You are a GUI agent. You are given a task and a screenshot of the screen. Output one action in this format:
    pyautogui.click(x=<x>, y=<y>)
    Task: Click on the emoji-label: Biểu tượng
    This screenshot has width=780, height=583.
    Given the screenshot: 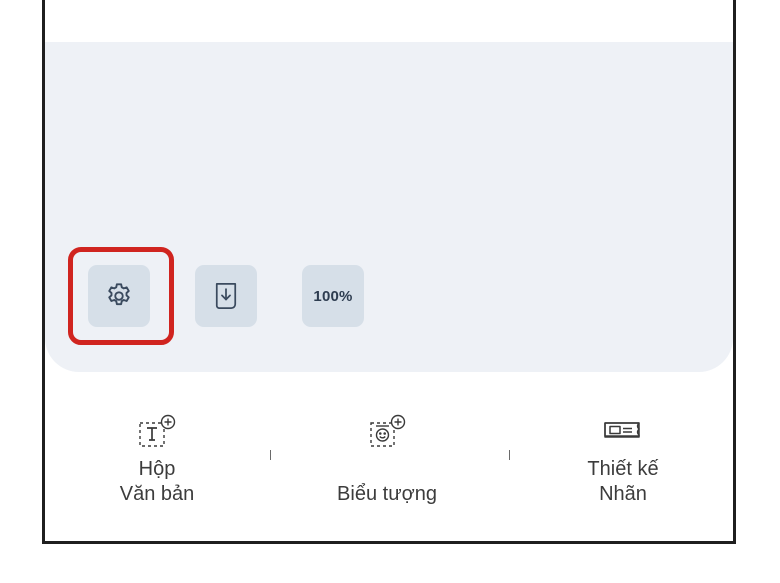 What is the action you would take?
    pyautogui.click(x=387, y=494)
    